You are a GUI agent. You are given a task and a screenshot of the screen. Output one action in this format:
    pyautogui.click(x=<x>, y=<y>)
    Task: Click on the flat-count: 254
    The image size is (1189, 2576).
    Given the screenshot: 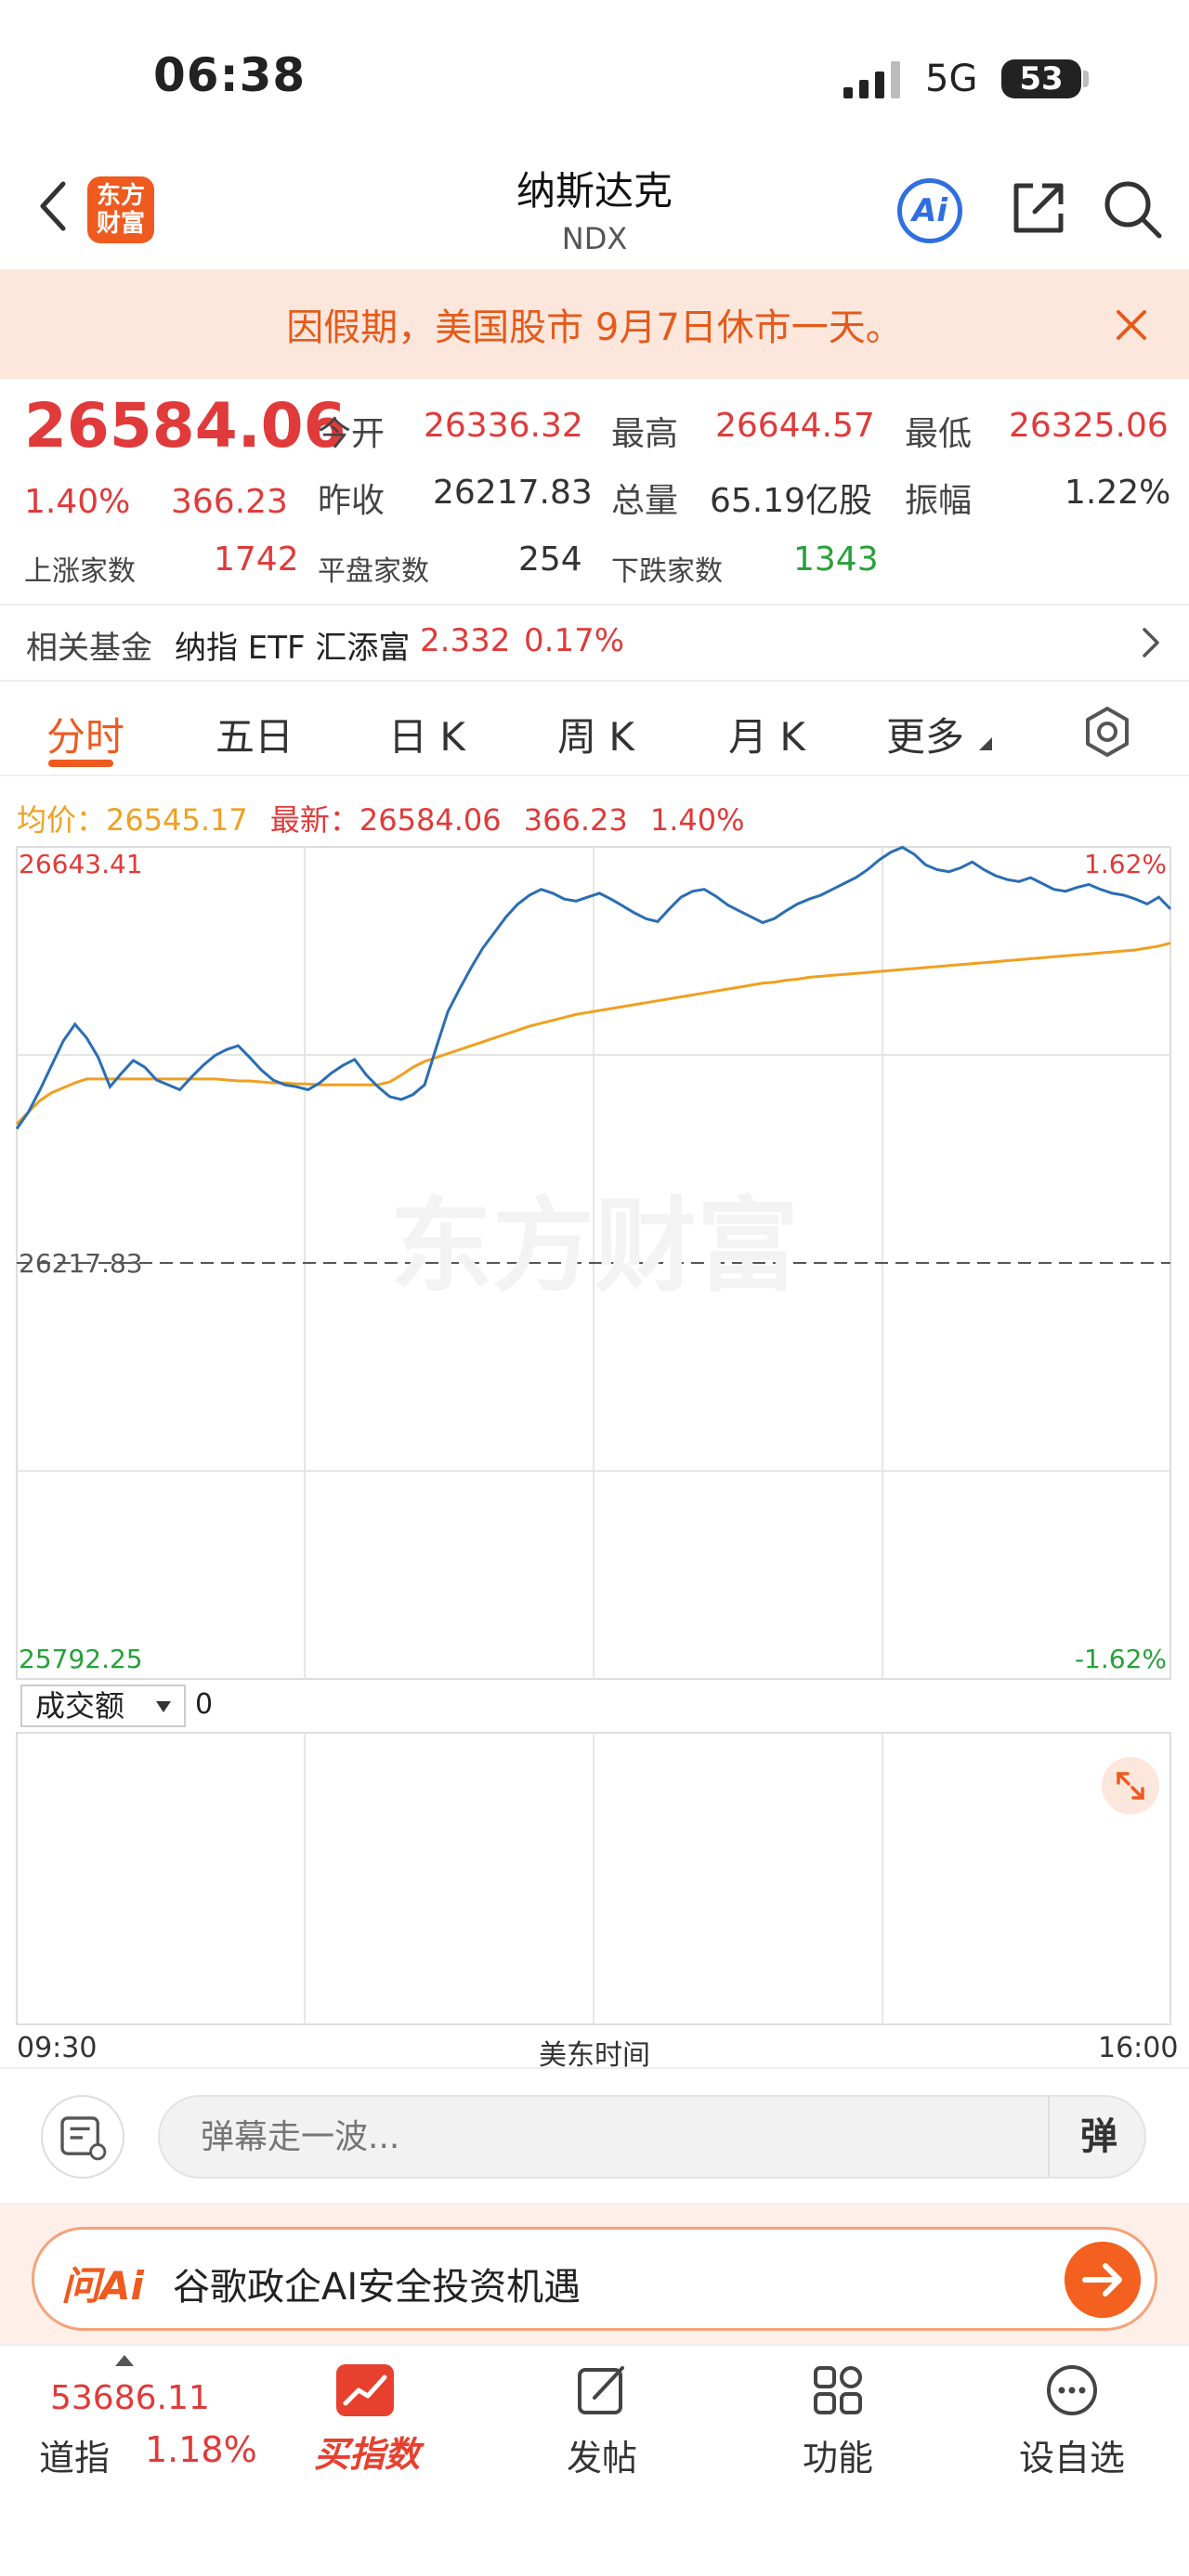 What is the action you would take?
    pyautogui.click(x=550, y=559)
    